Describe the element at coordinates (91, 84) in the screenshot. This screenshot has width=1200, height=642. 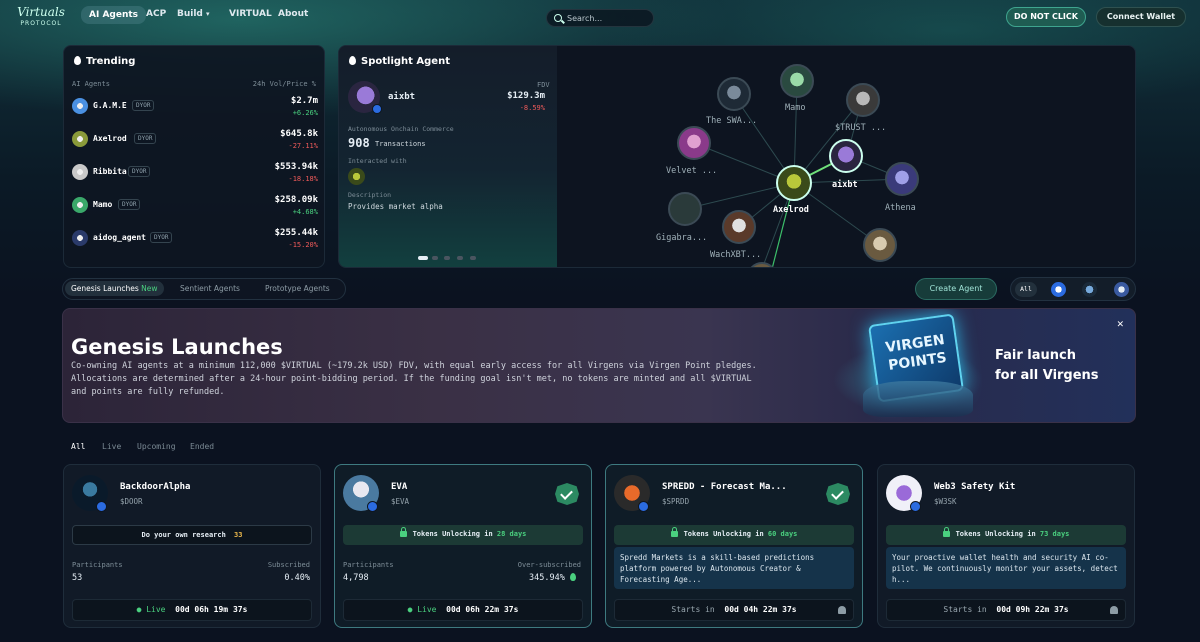
I see `col-agents-label: AI Agents` at that location.